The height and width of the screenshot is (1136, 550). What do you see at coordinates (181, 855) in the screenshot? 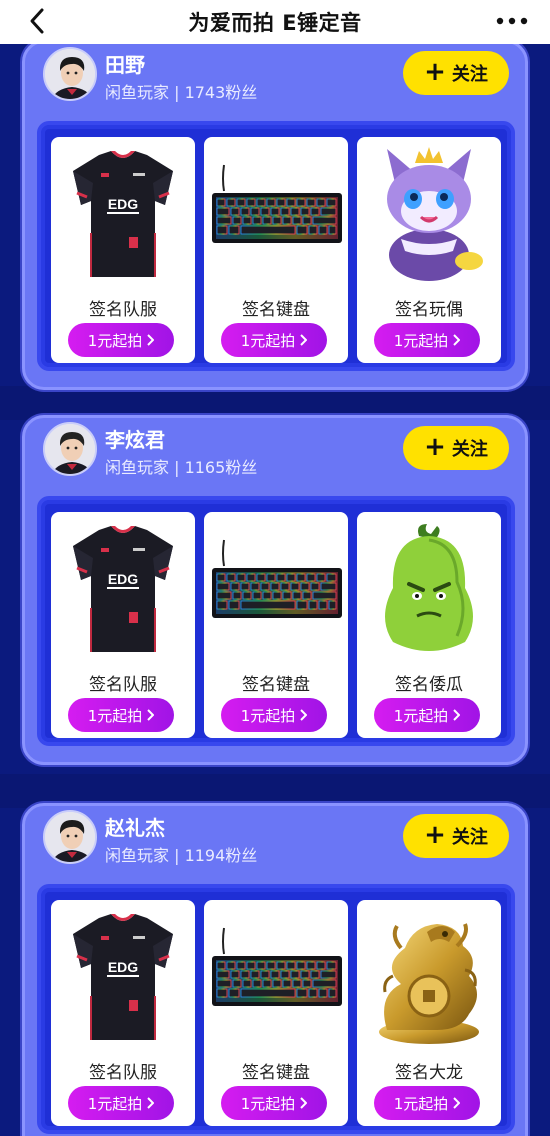
I see `player-subtitle: 闲鱼玩家 | 1194粉丝` at bounding box center [181, 855].